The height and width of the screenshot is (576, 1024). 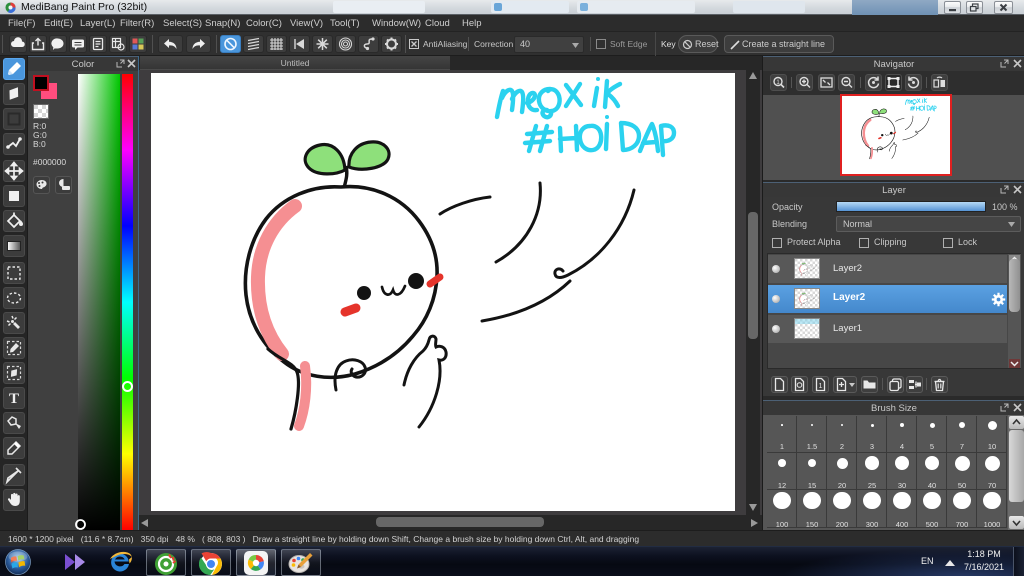 What do you see at coordinates (14, 399) in the screenshot?
I see `svg-text: T` at bounding box center [14, 399].